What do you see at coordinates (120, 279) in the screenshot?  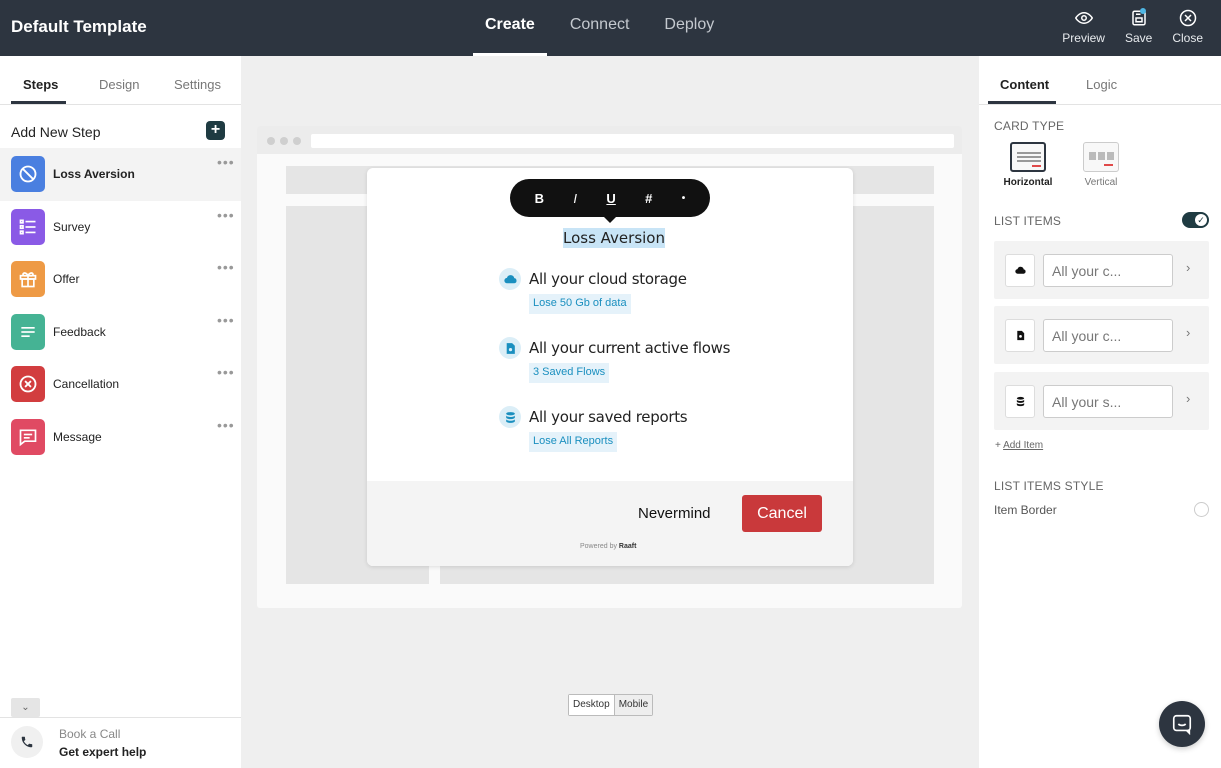 I see `step-offer: Offer •••` at bounding box center [120, 279].